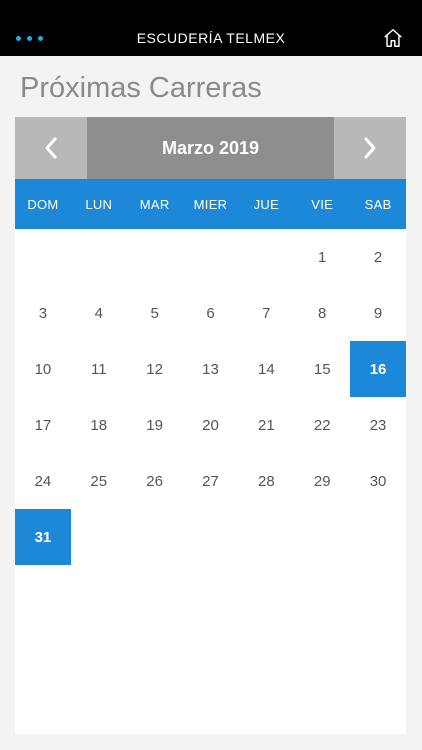 This screenshot has height=750, width=422. I want to click on month-bar: Marzo 2019, so click(210, 148).